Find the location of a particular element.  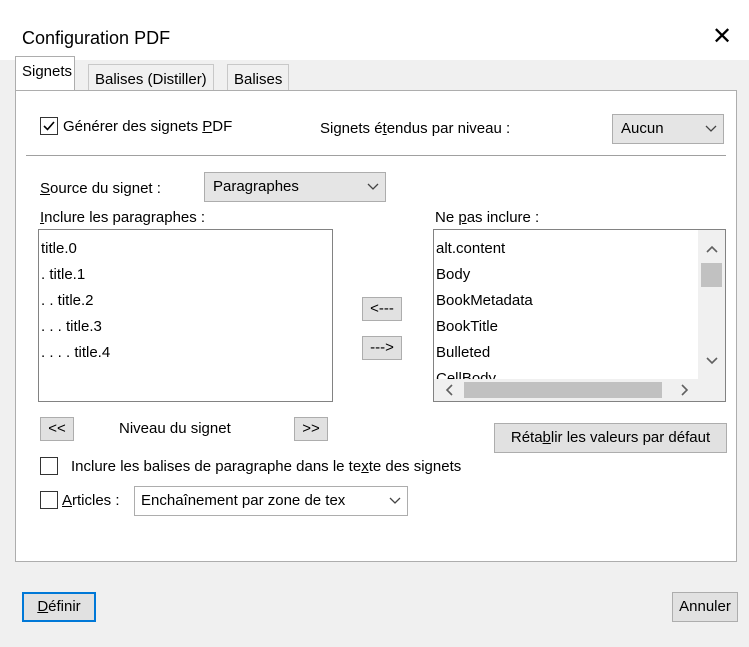

scroll-right-icon is located at coordinates (685, 390).